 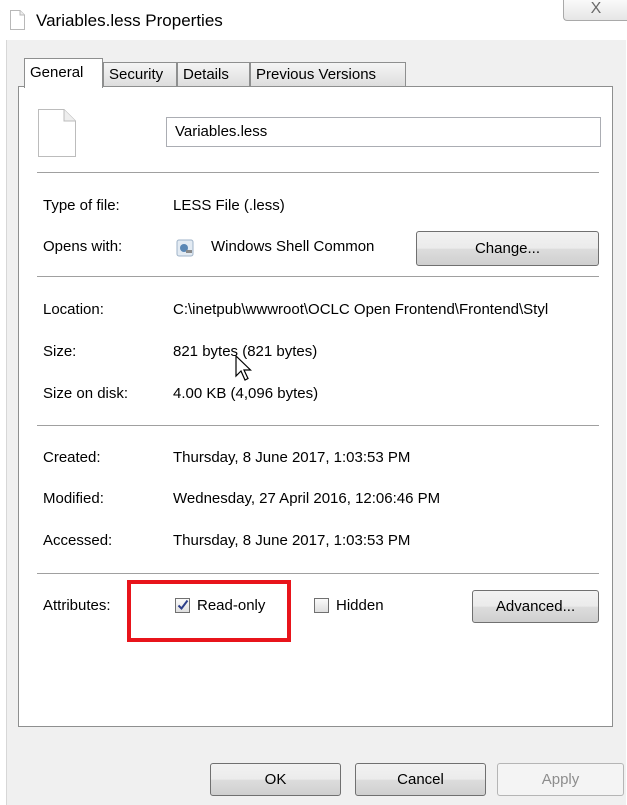 I want to click on cancel-button: Cancel, so click(x=420, y=779).